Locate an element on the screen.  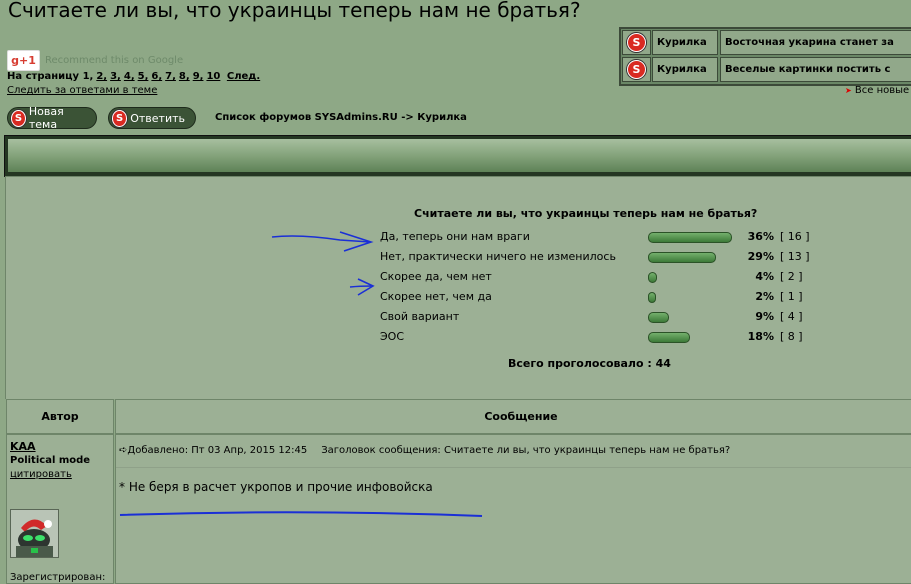
poll-option-label: ЭОС is located at coordinates (392, 336).